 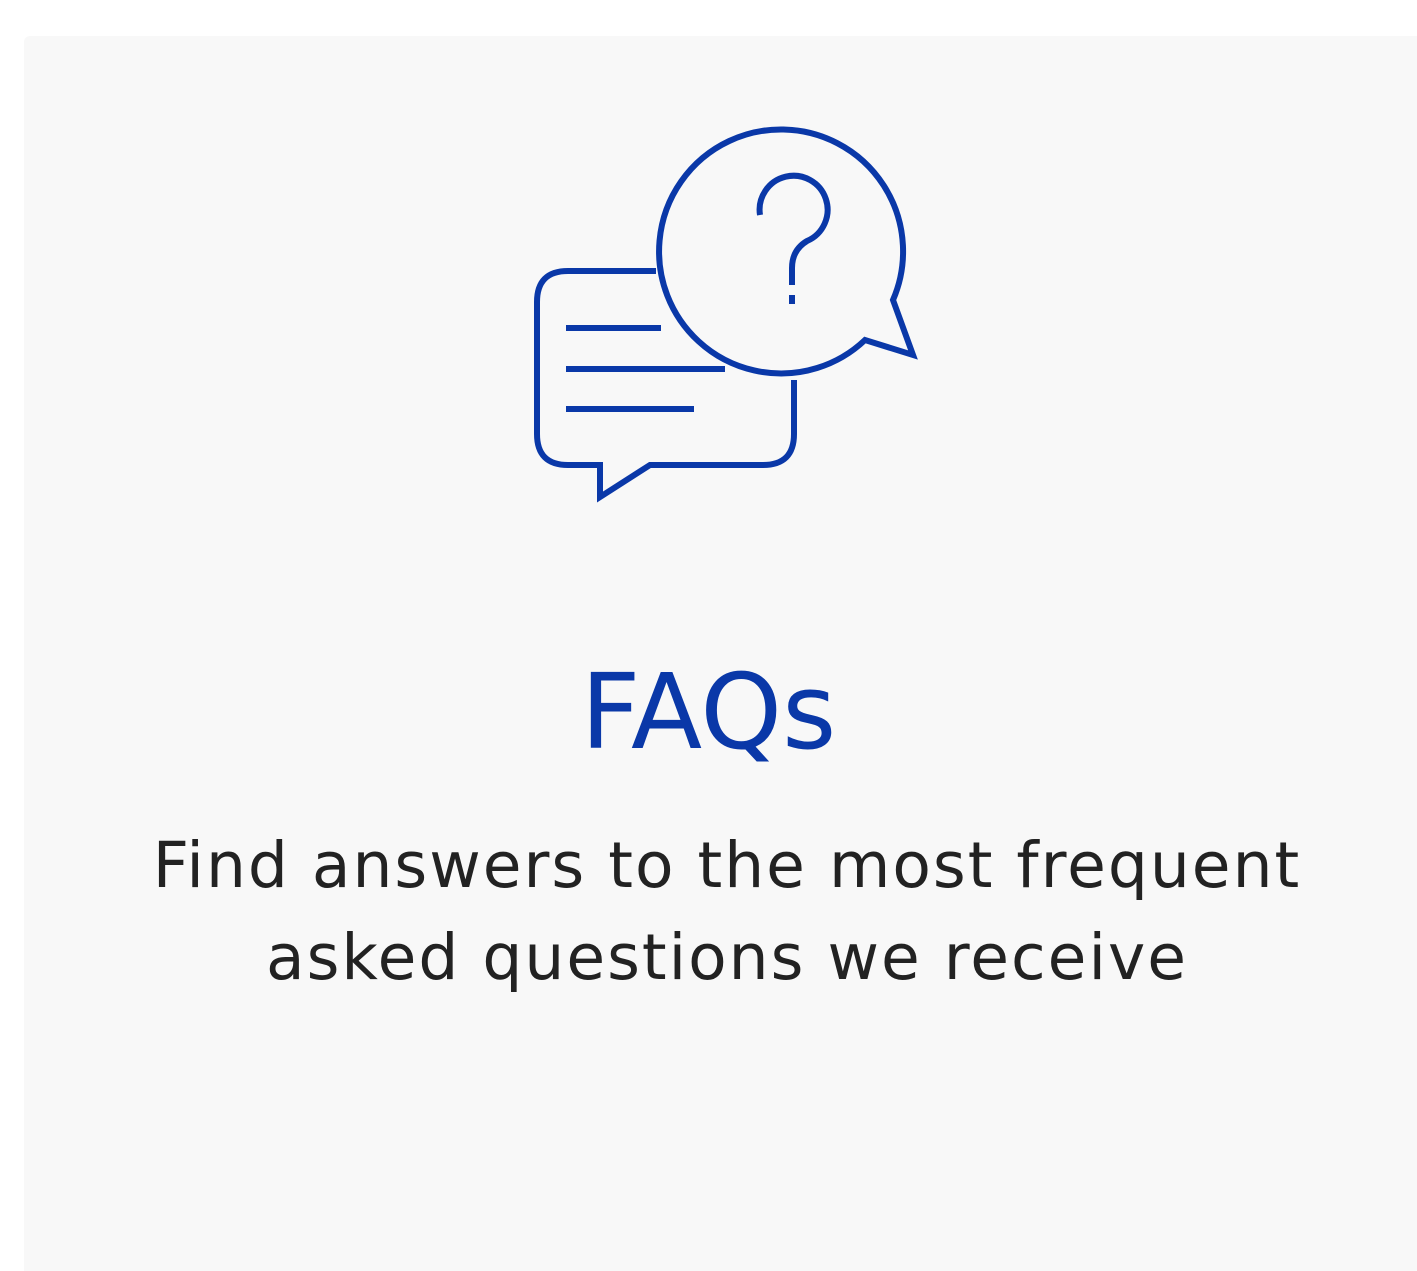 I want to click on faq-chat-bubbles-icon, so click(x=726, y=314).